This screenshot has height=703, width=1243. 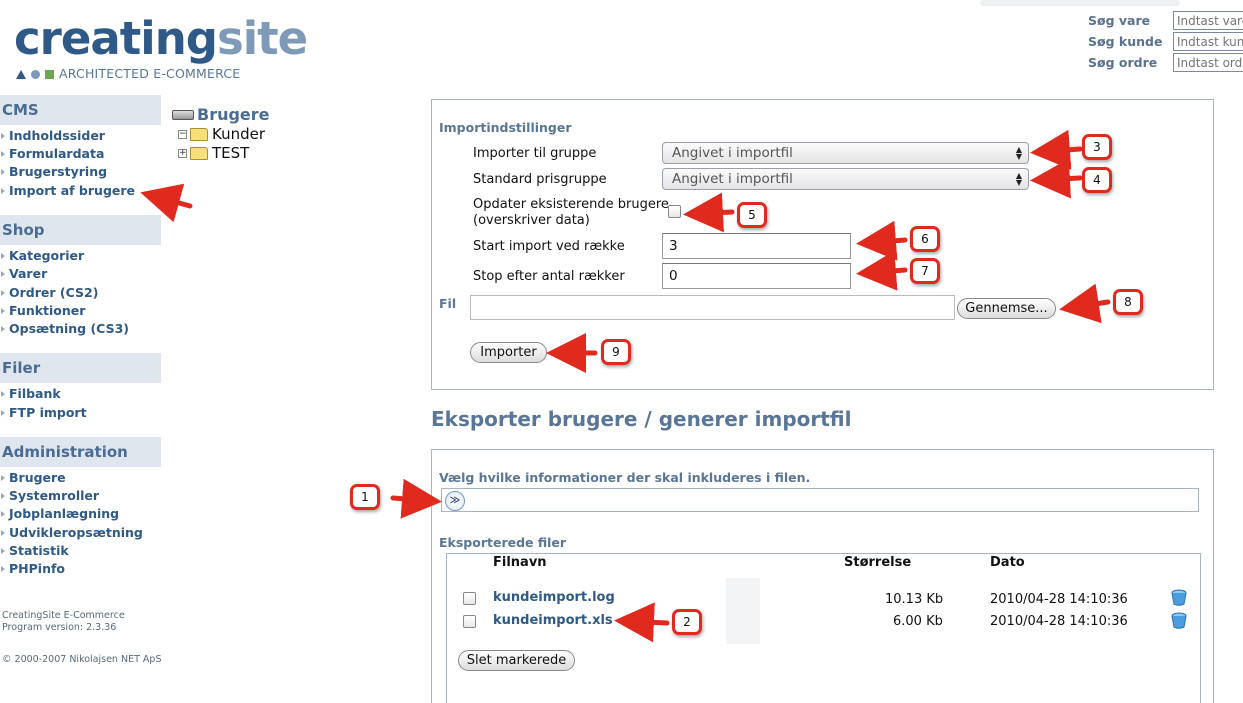 I want to click on callout-badge-3: 3, so click(x=1097, y=147).